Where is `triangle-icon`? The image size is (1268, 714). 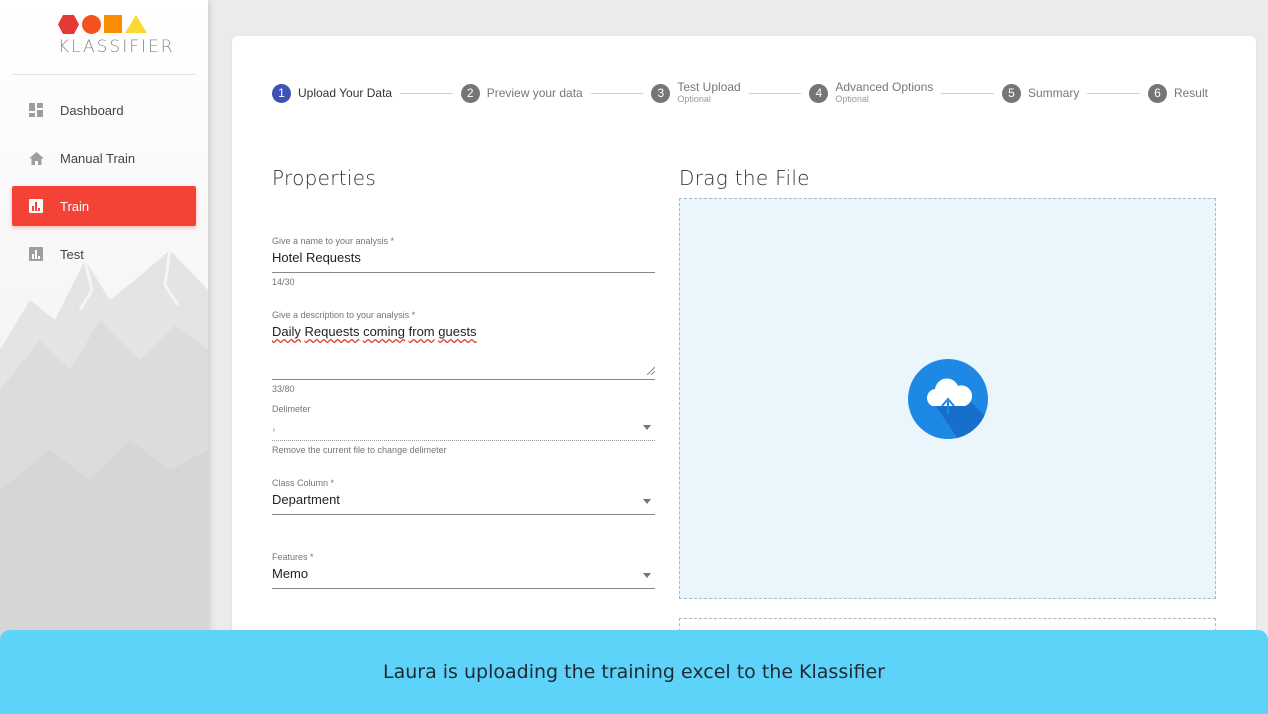 triangle-icon is located at coordinates (136, 24).